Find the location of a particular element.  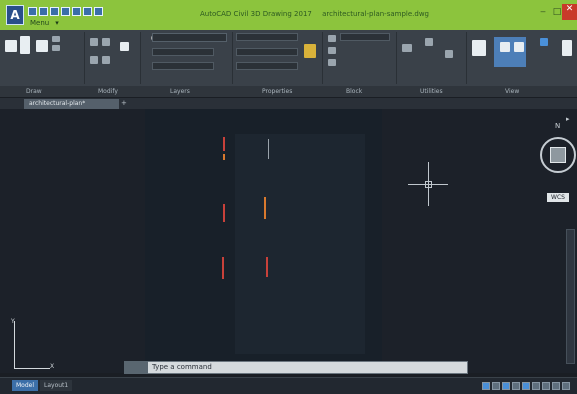

paste-icon is located at coordinates (479, 48).